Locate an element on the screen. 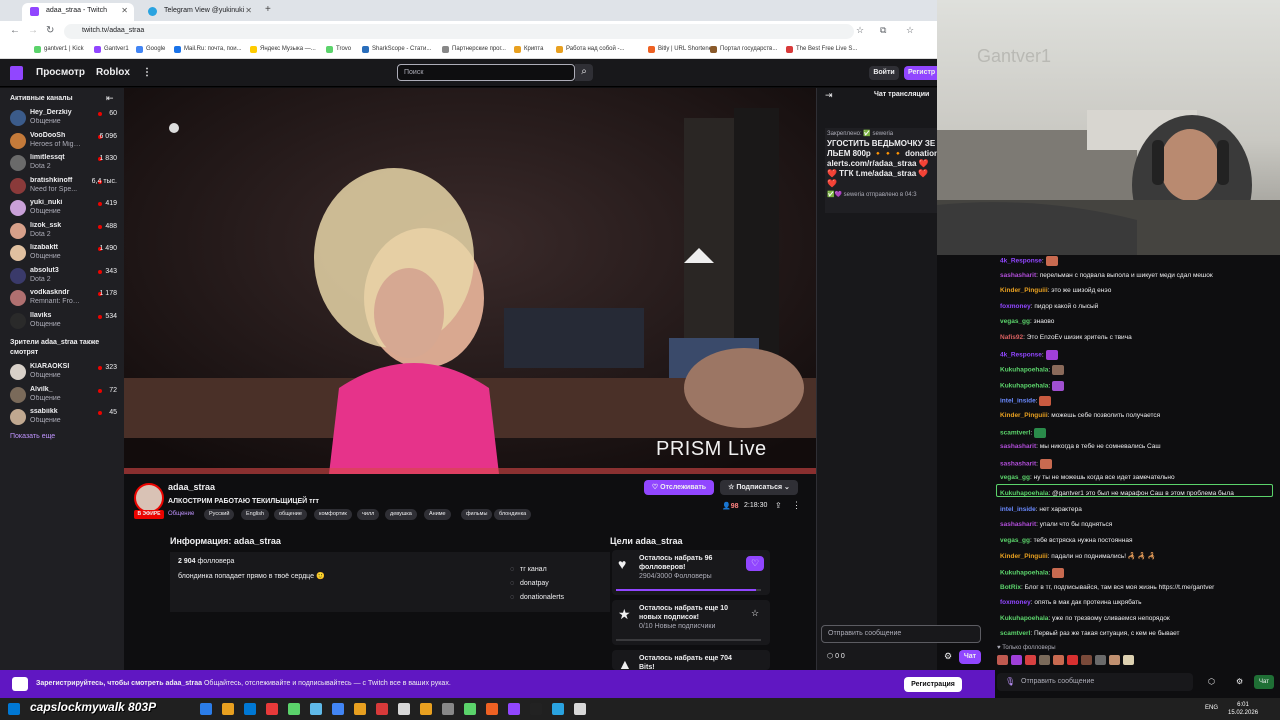 This screenshot has width=1280, height=720. player-progress-bar is located at coordinates (470, 471).